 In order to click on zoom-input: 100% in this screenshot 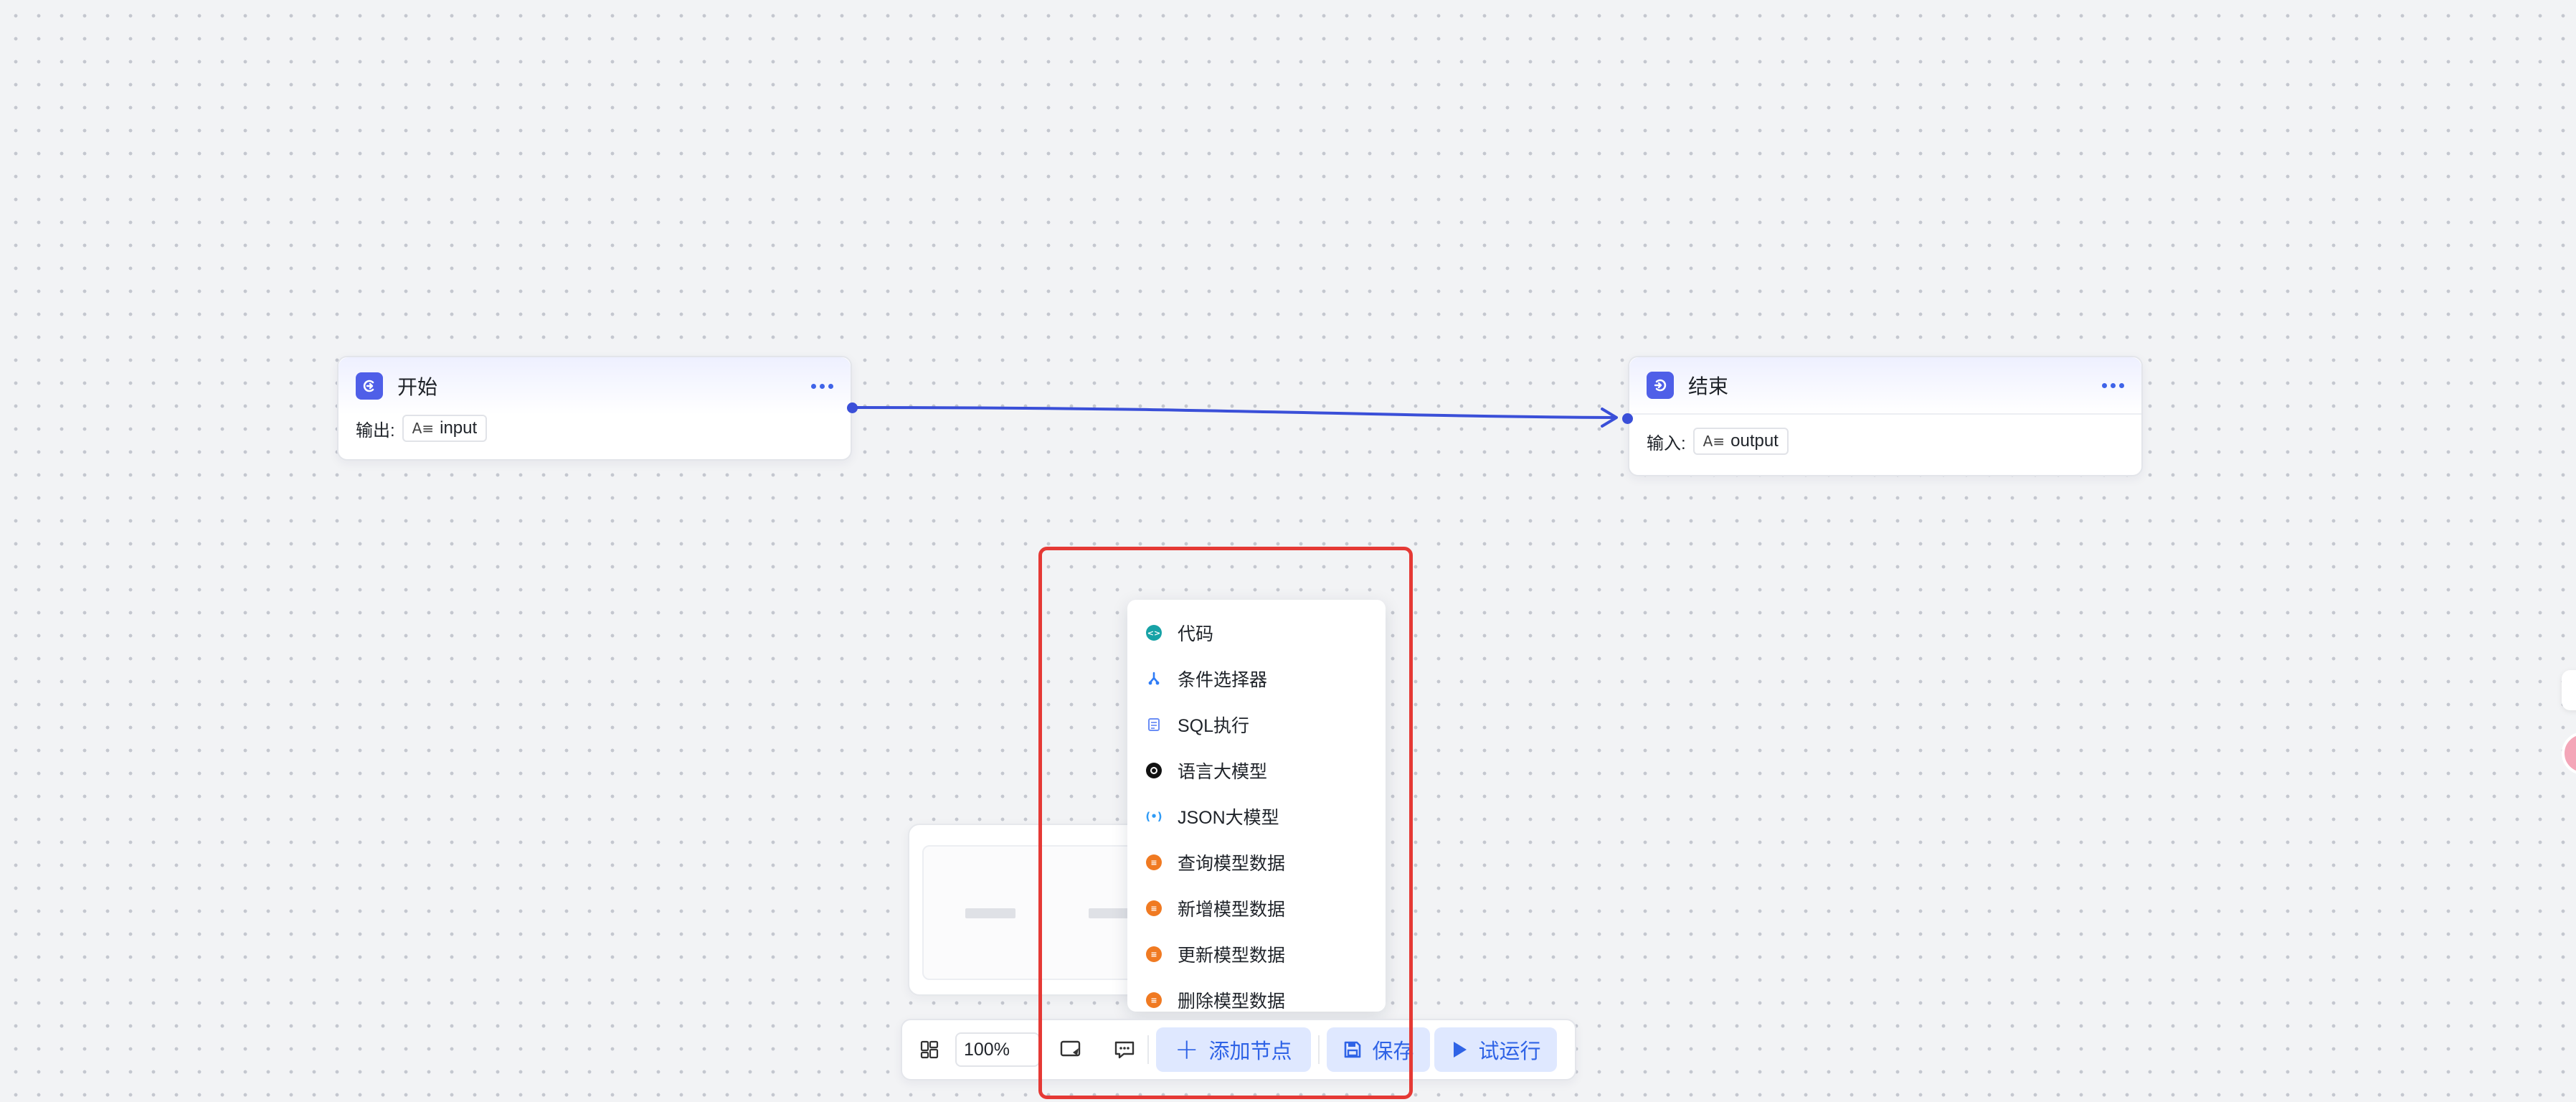, I will do `click(997, 1049)`.